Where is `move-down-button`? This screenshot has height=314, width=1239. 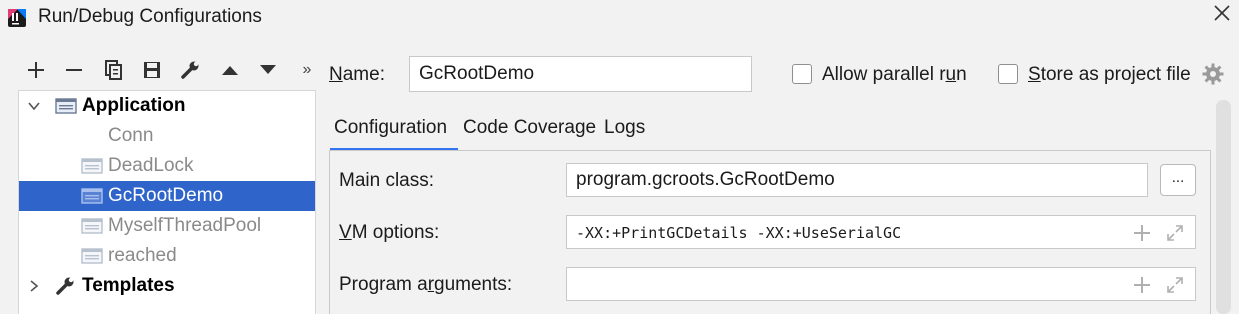 move-down-button is located at coordinates (268, 70).